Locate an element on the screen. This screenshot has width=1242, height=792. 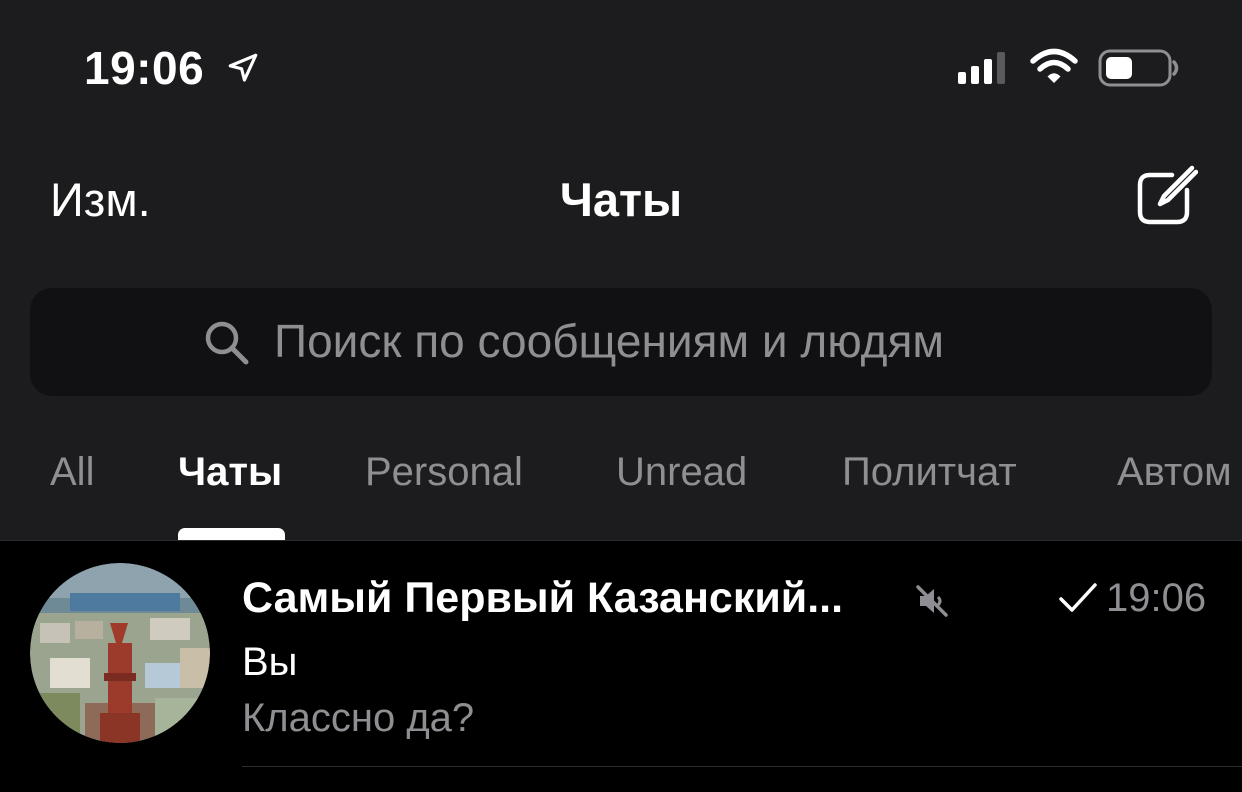
search-icon is located at coordinates (227, 343).